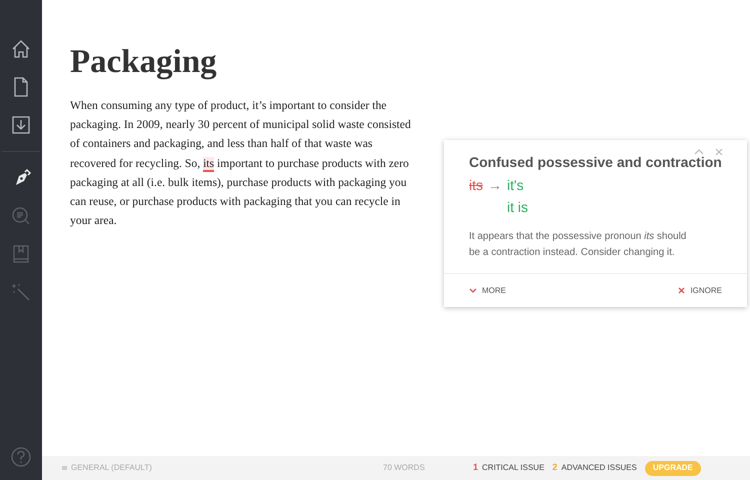  I want to click on explanation-text: It appears that the possessive pronoun its should be a contraction instead. Consider changing it., so click(578, 245).